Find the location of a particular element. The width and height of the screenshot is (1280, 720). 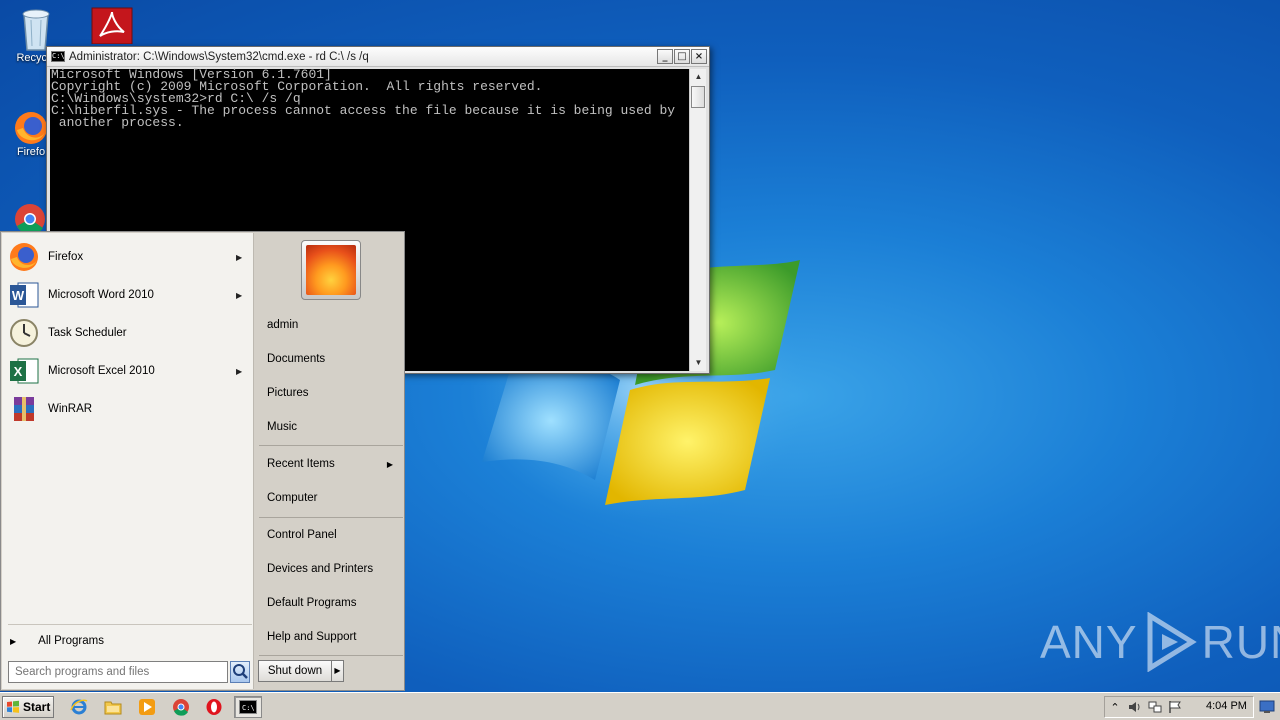

taskbar-opera is located at coordinates (214, 707).